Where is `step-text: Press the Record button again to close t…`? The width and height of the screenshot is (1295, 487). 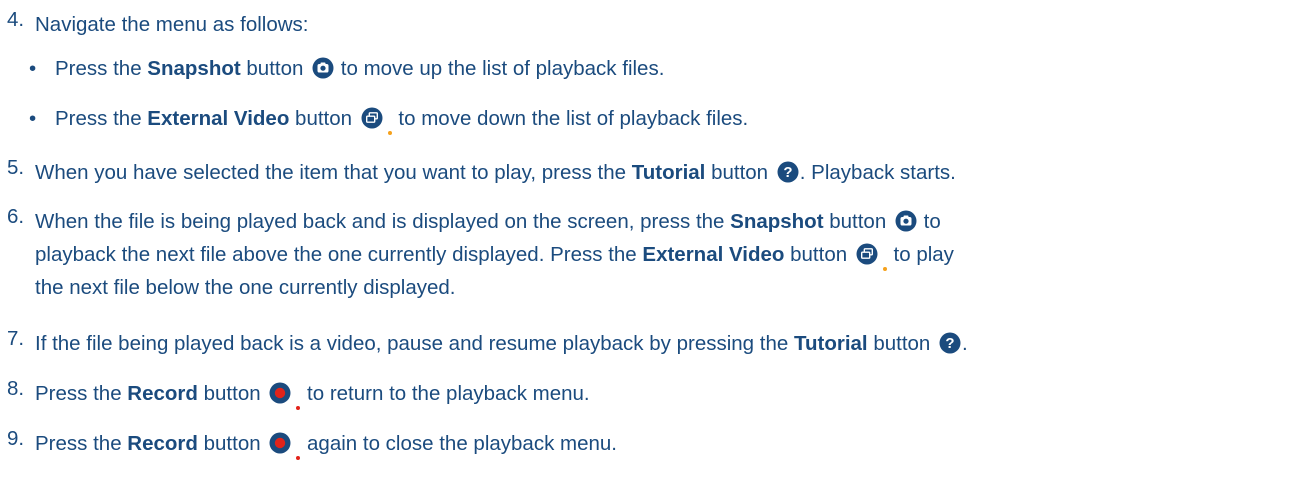 step-text: Press the Record button again to close t… is located at coordinates (660, 443).